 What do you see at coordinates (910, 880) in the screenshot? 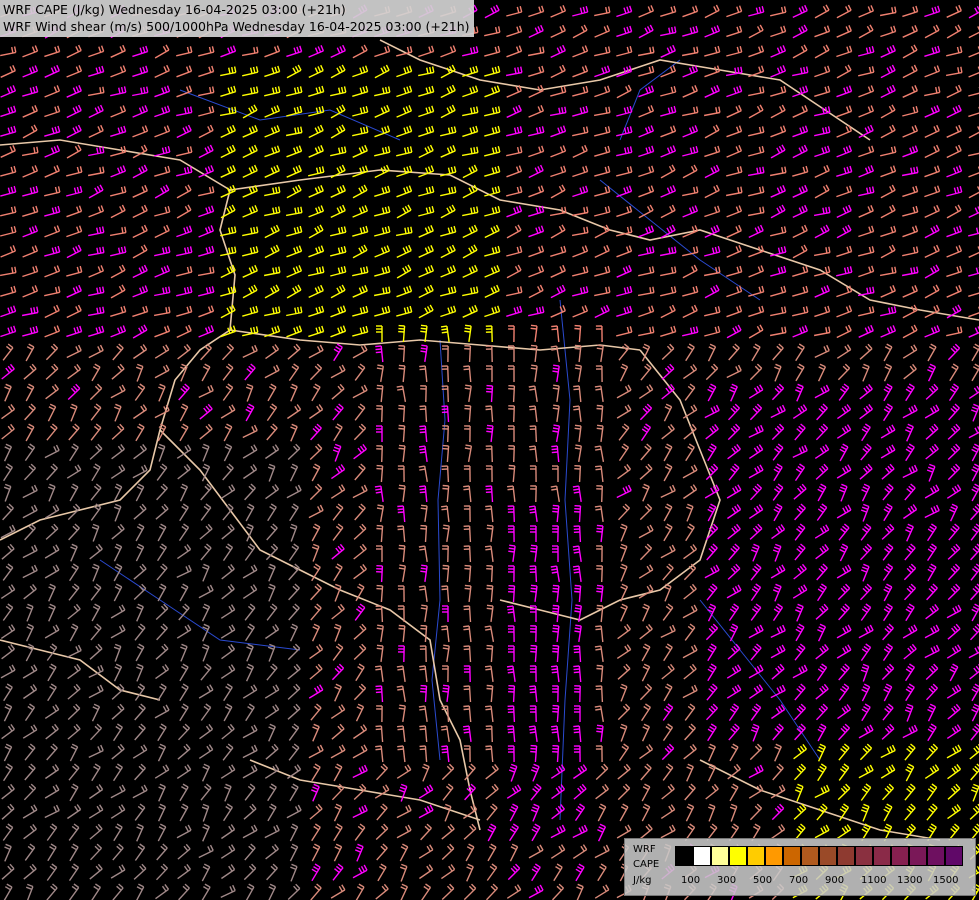
I see `legend-tick-label: 1300` at bounding box center [910, 880].